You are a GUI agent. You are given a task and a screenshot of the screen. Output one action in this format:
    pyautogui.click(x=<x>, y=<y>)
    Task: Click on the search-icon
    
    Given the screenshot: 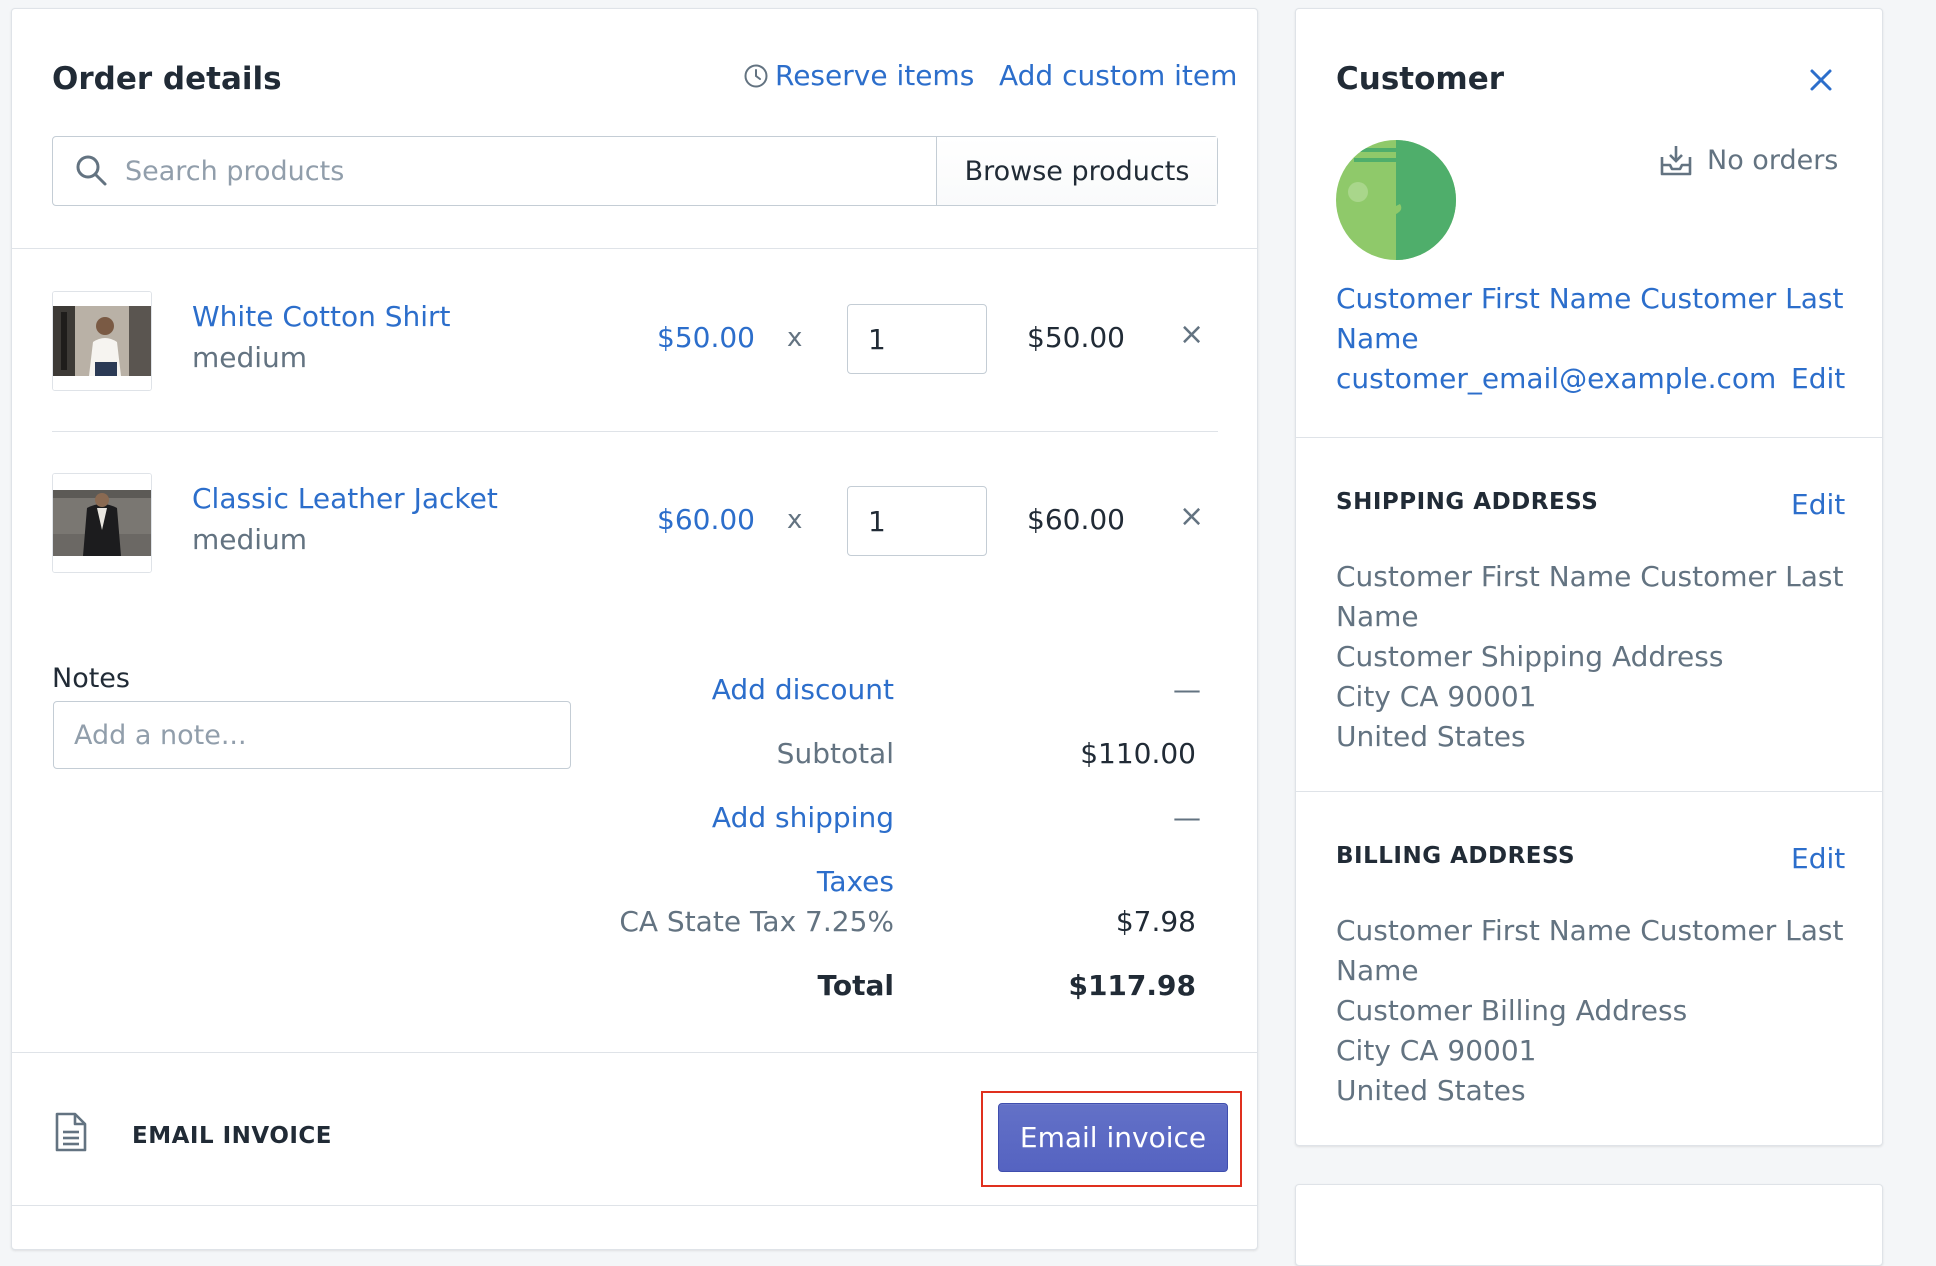 What is the action you would take?
    pyautogui.click(x=91, y=170)
    